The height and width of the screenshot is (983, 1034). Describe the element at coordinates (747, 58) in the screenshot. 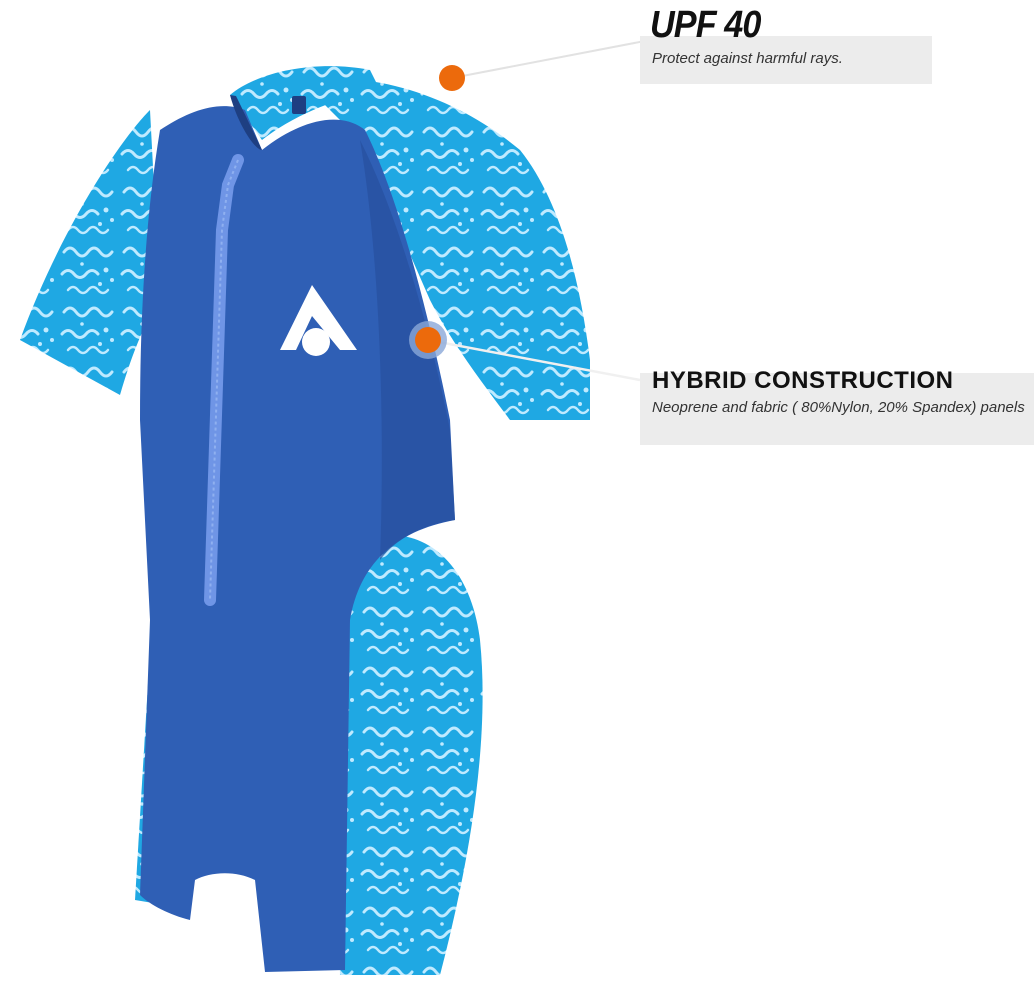

I see `upf-callout-text: Protect against harmful rays.` at that location.